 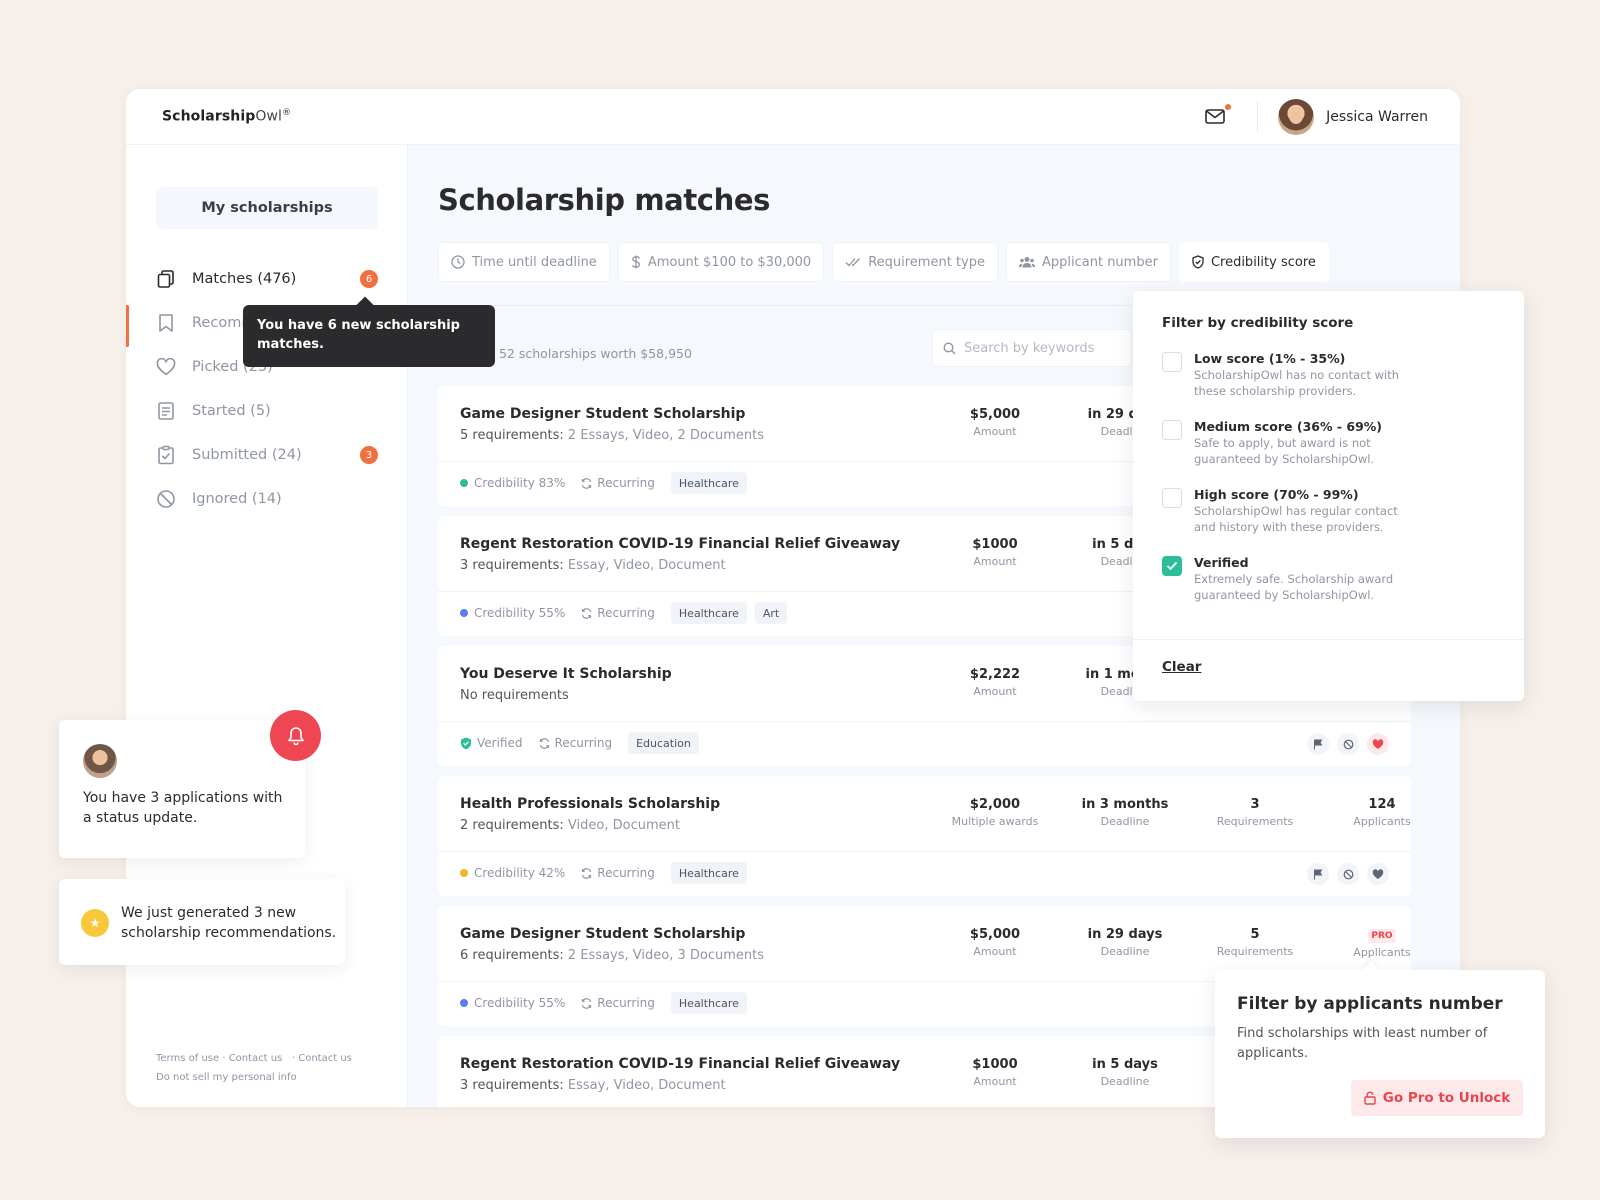 What do you see at coordinates (1032, 348) in the screenshot?
I see `search-input: Search by keywords` at bounding box center [1032, 348].